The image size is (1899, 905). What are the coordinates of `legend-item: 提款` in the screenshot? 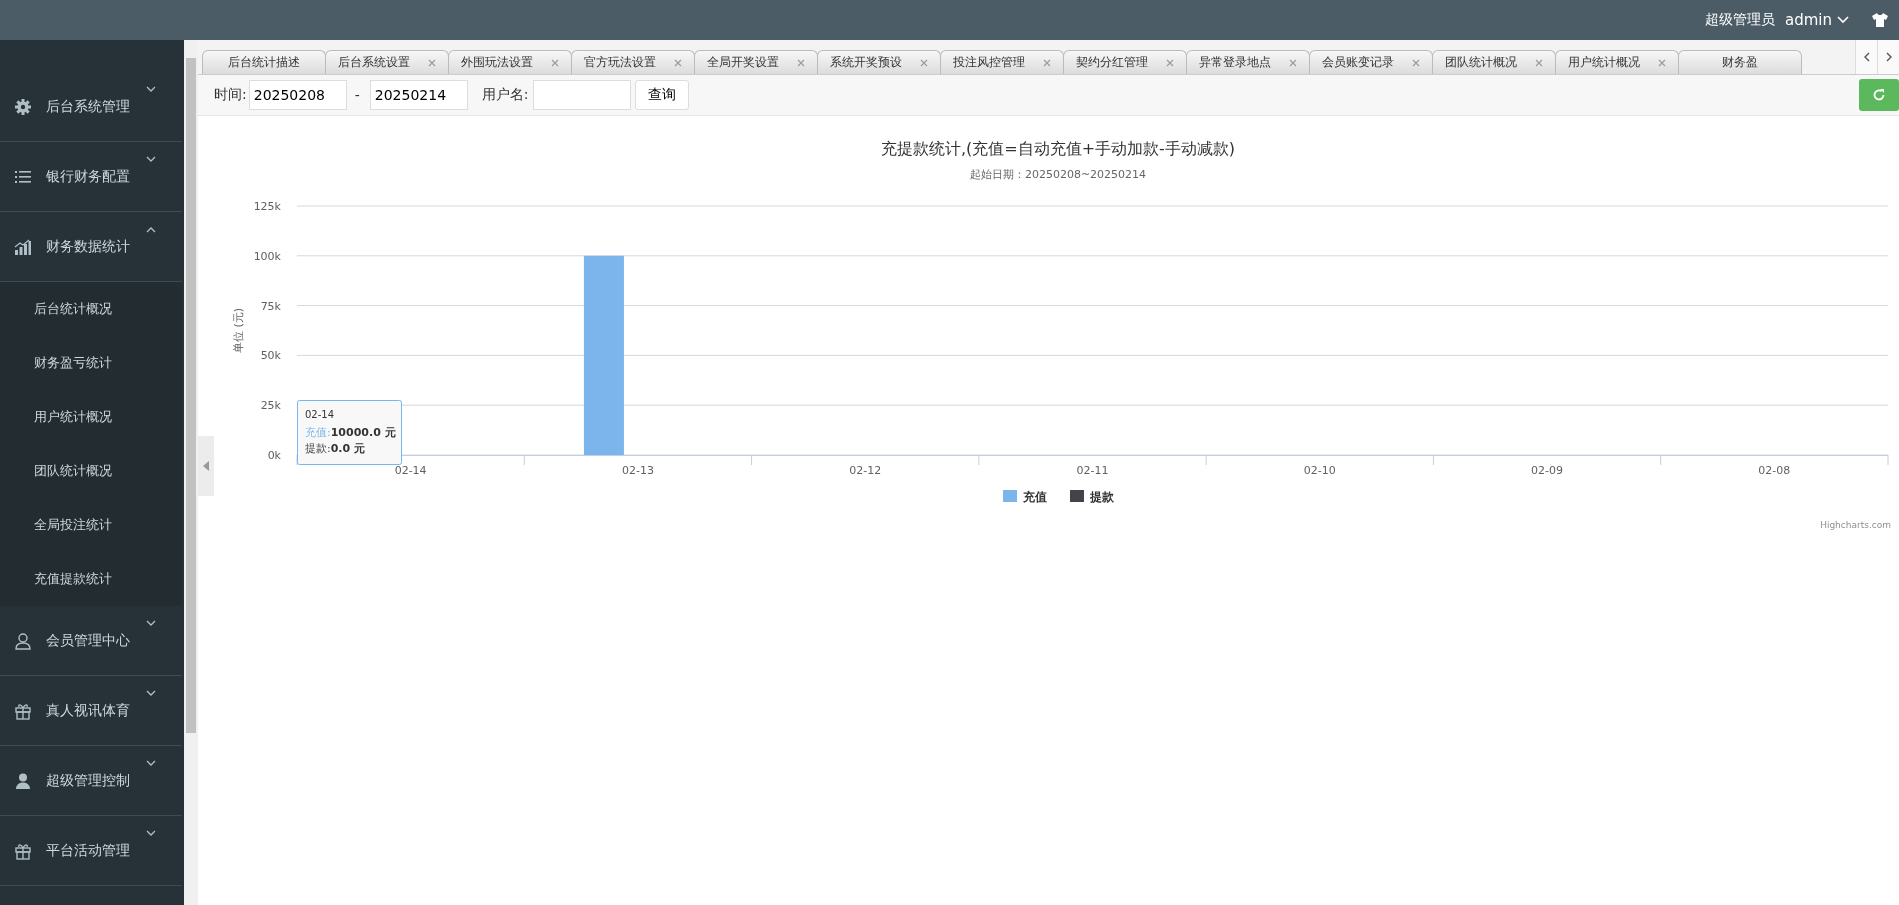 It's located at (1092, 497).